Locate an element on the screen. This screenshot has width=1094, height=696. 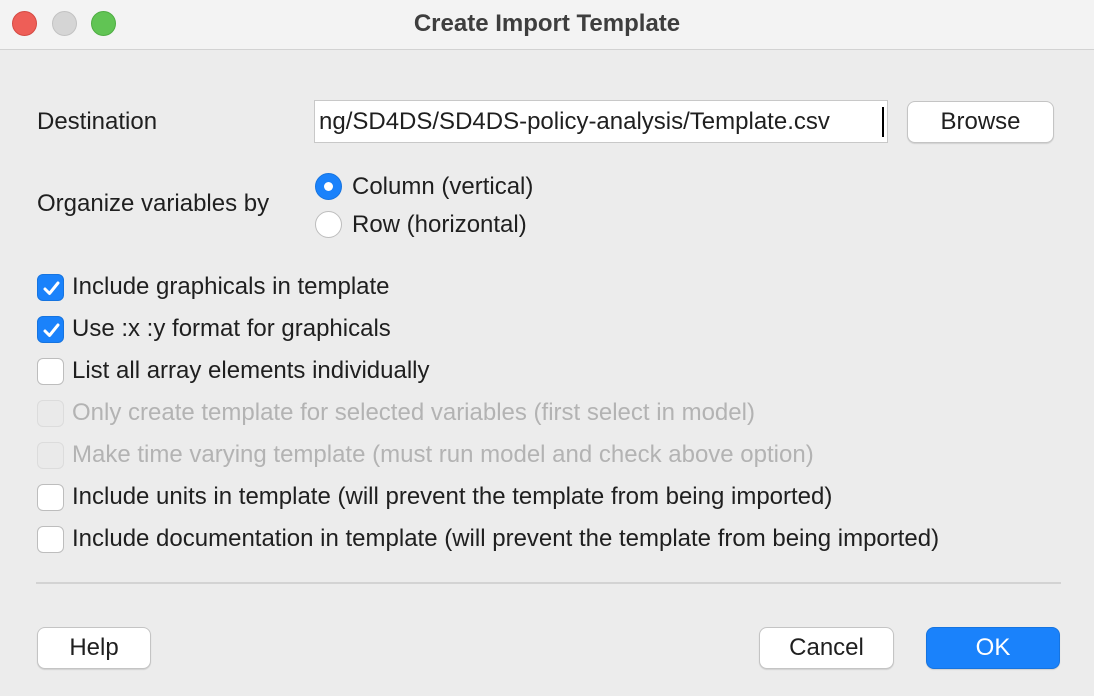
option-label: Include graphicals in template is located at coordinates (231, 287).